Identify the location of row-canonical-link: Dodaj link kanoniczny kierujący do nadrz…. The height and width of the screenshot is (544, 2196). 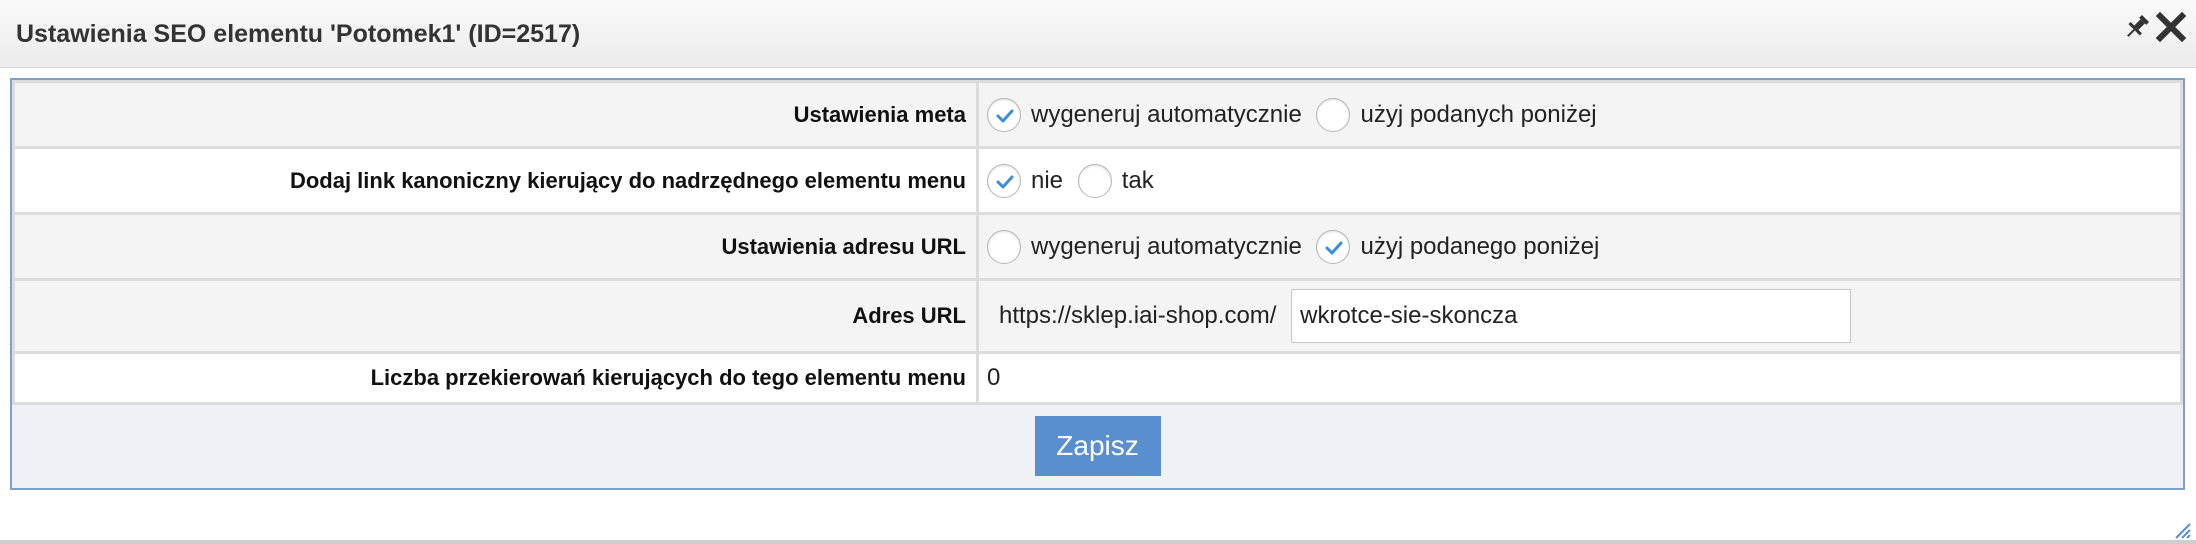
(1097, 180).